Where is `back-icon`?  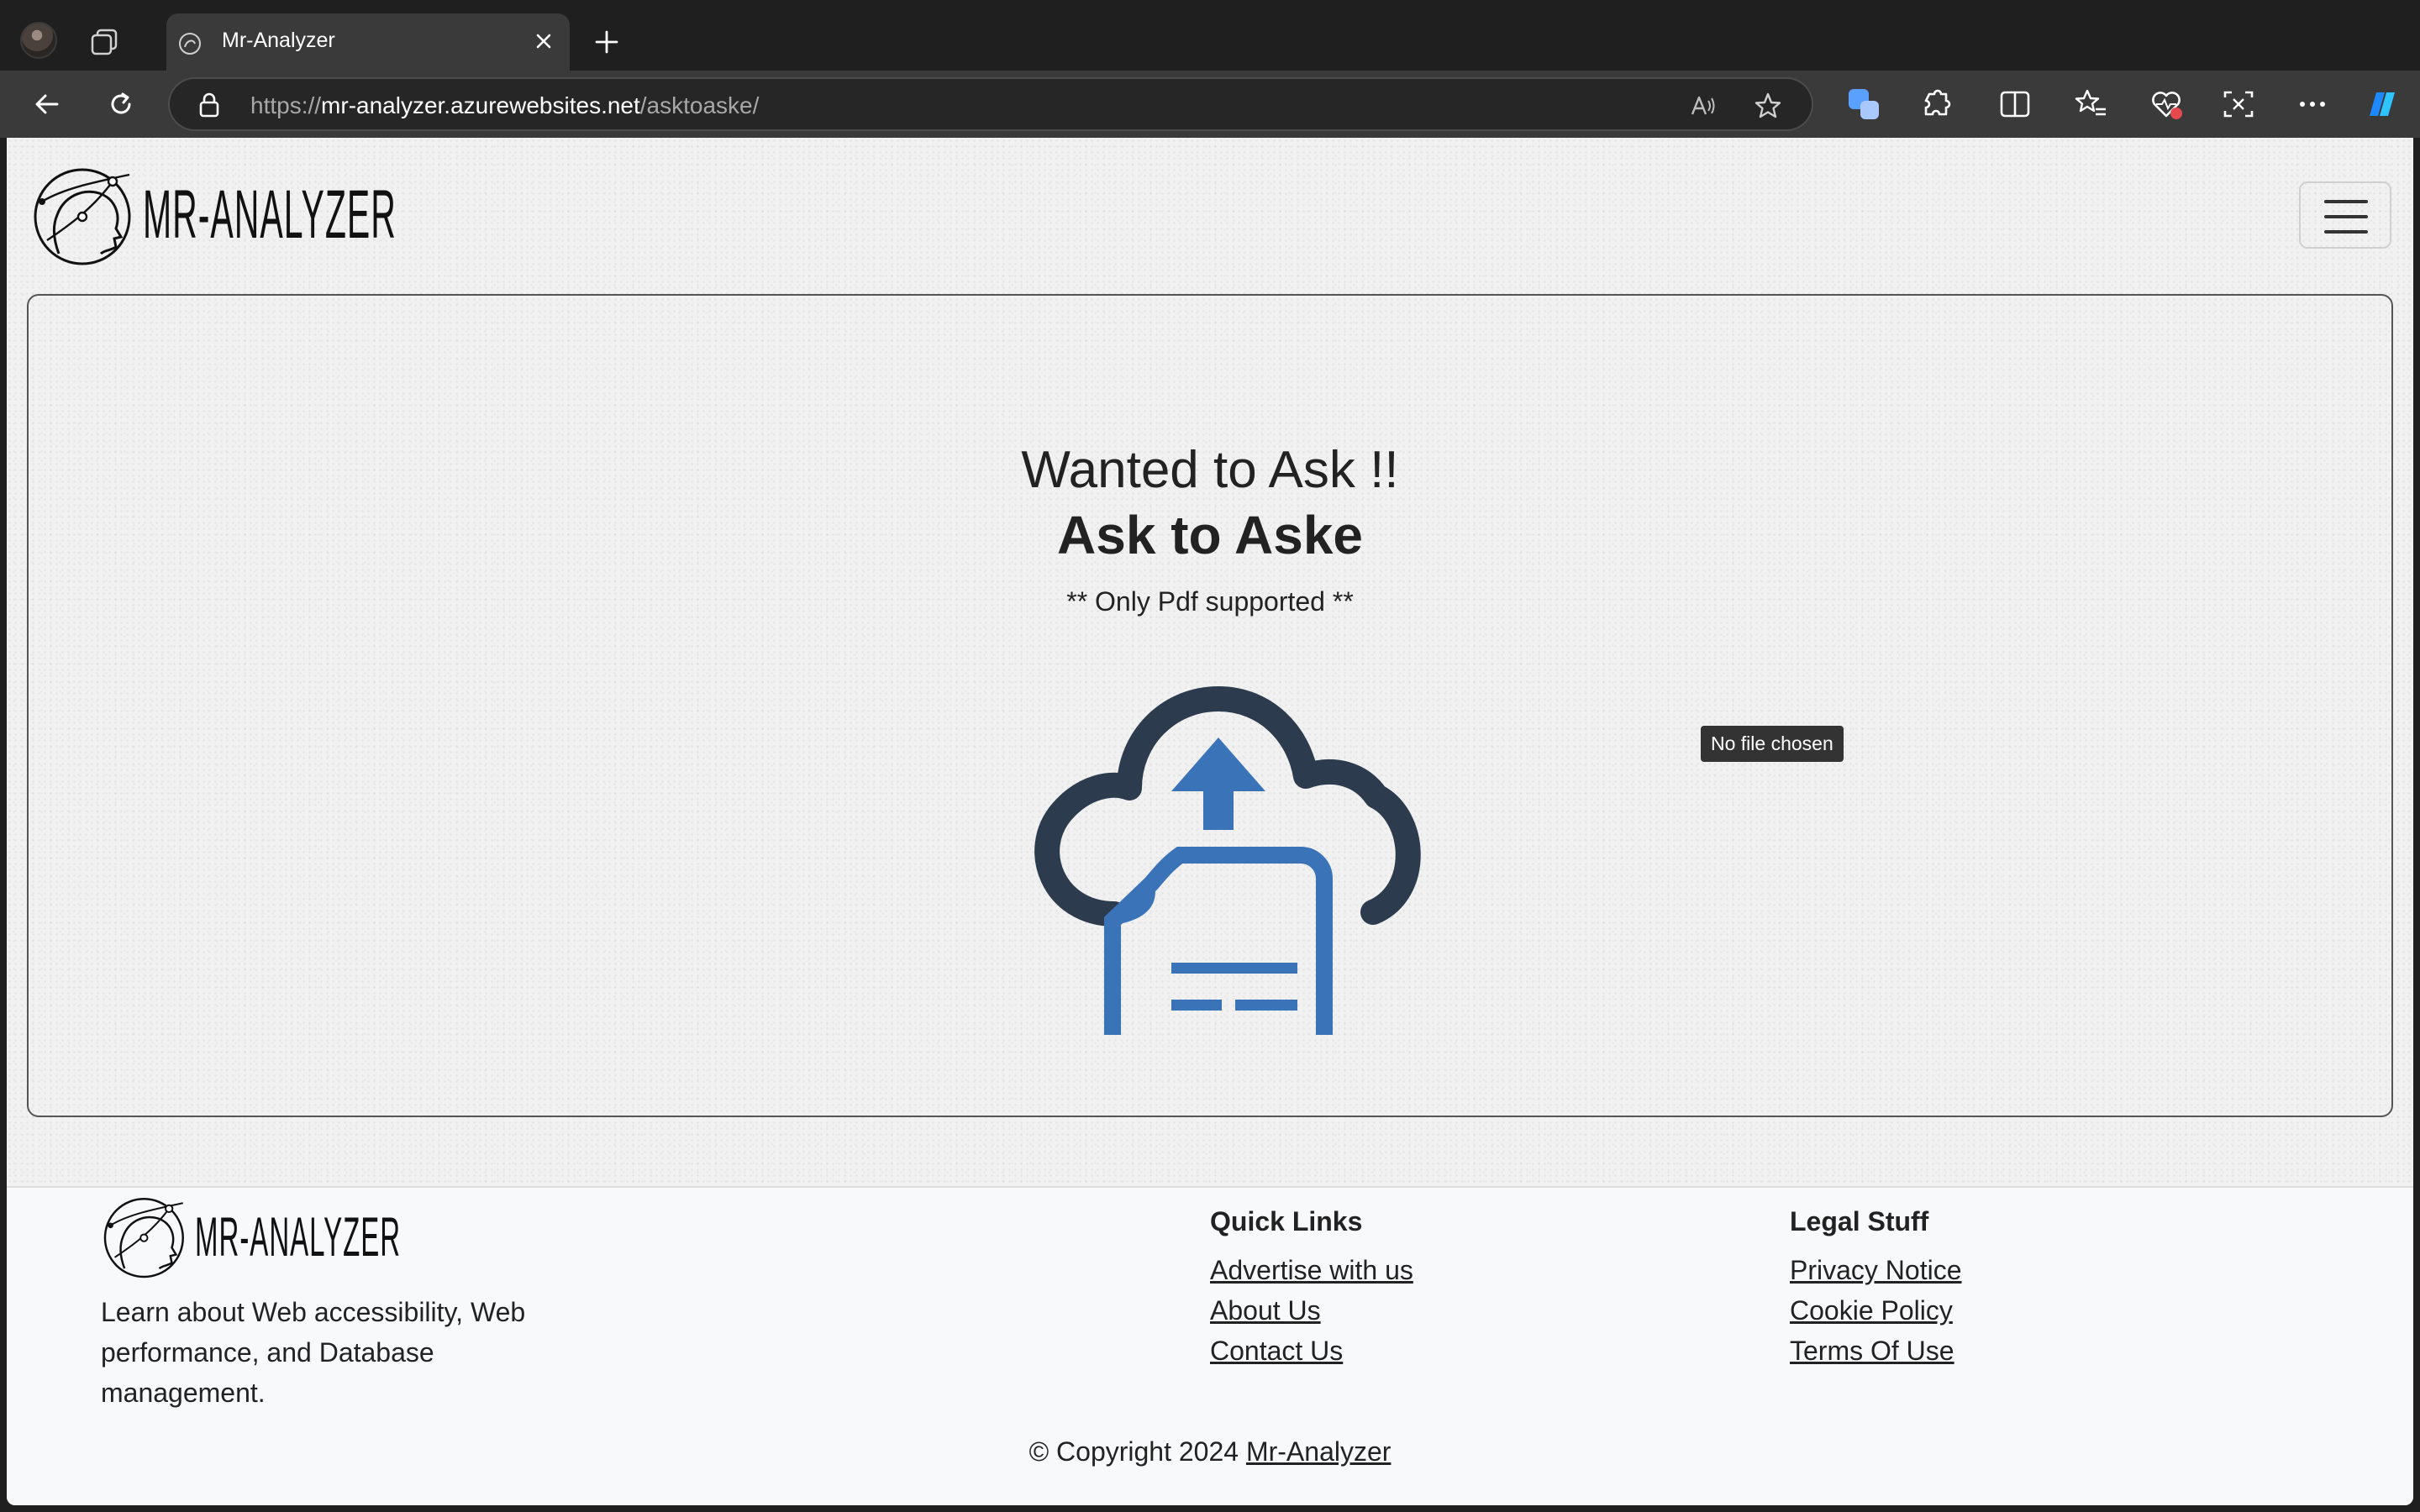 back-icon is located at coordinates (47, 104).